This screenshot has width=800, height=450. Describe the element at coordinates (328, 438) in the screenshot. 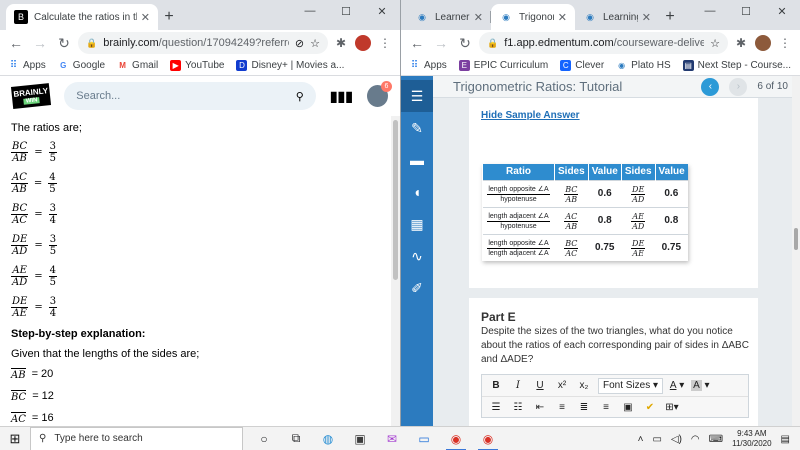

I see `edge-icon: ◍` at that location.